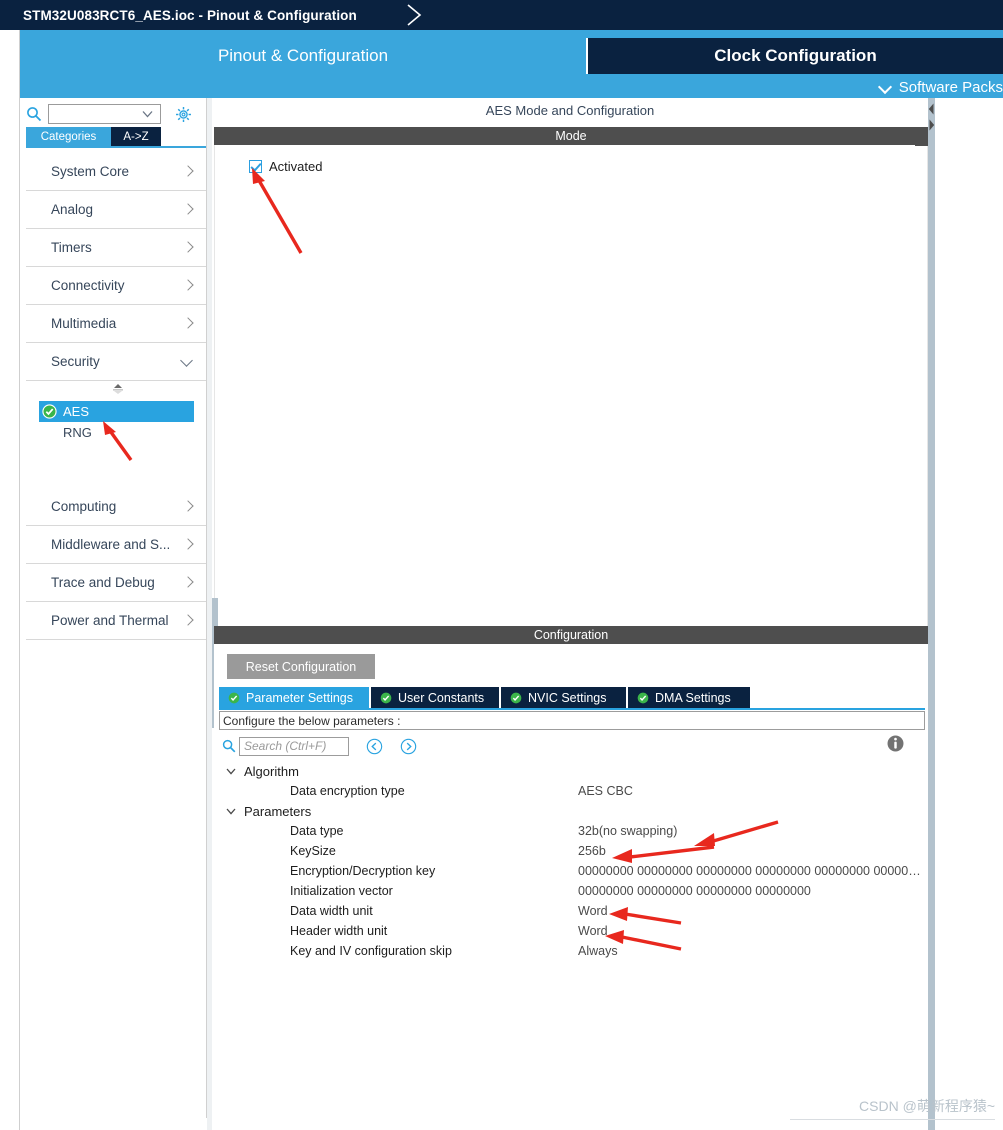 This screenshot has width=1003, height=1130. I want to click on sidebar-item-rng: RNG, so click(116, 432).